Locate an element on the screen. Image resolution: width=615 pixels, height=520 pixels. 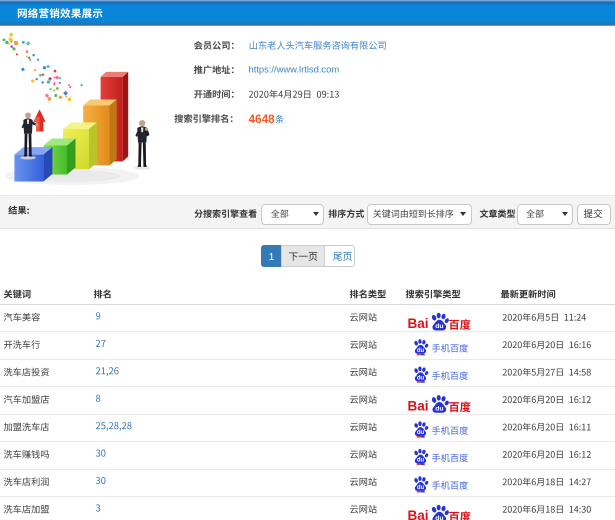
svg-text: https://www.lrtlsd.com is located at coordinates (294, 69).